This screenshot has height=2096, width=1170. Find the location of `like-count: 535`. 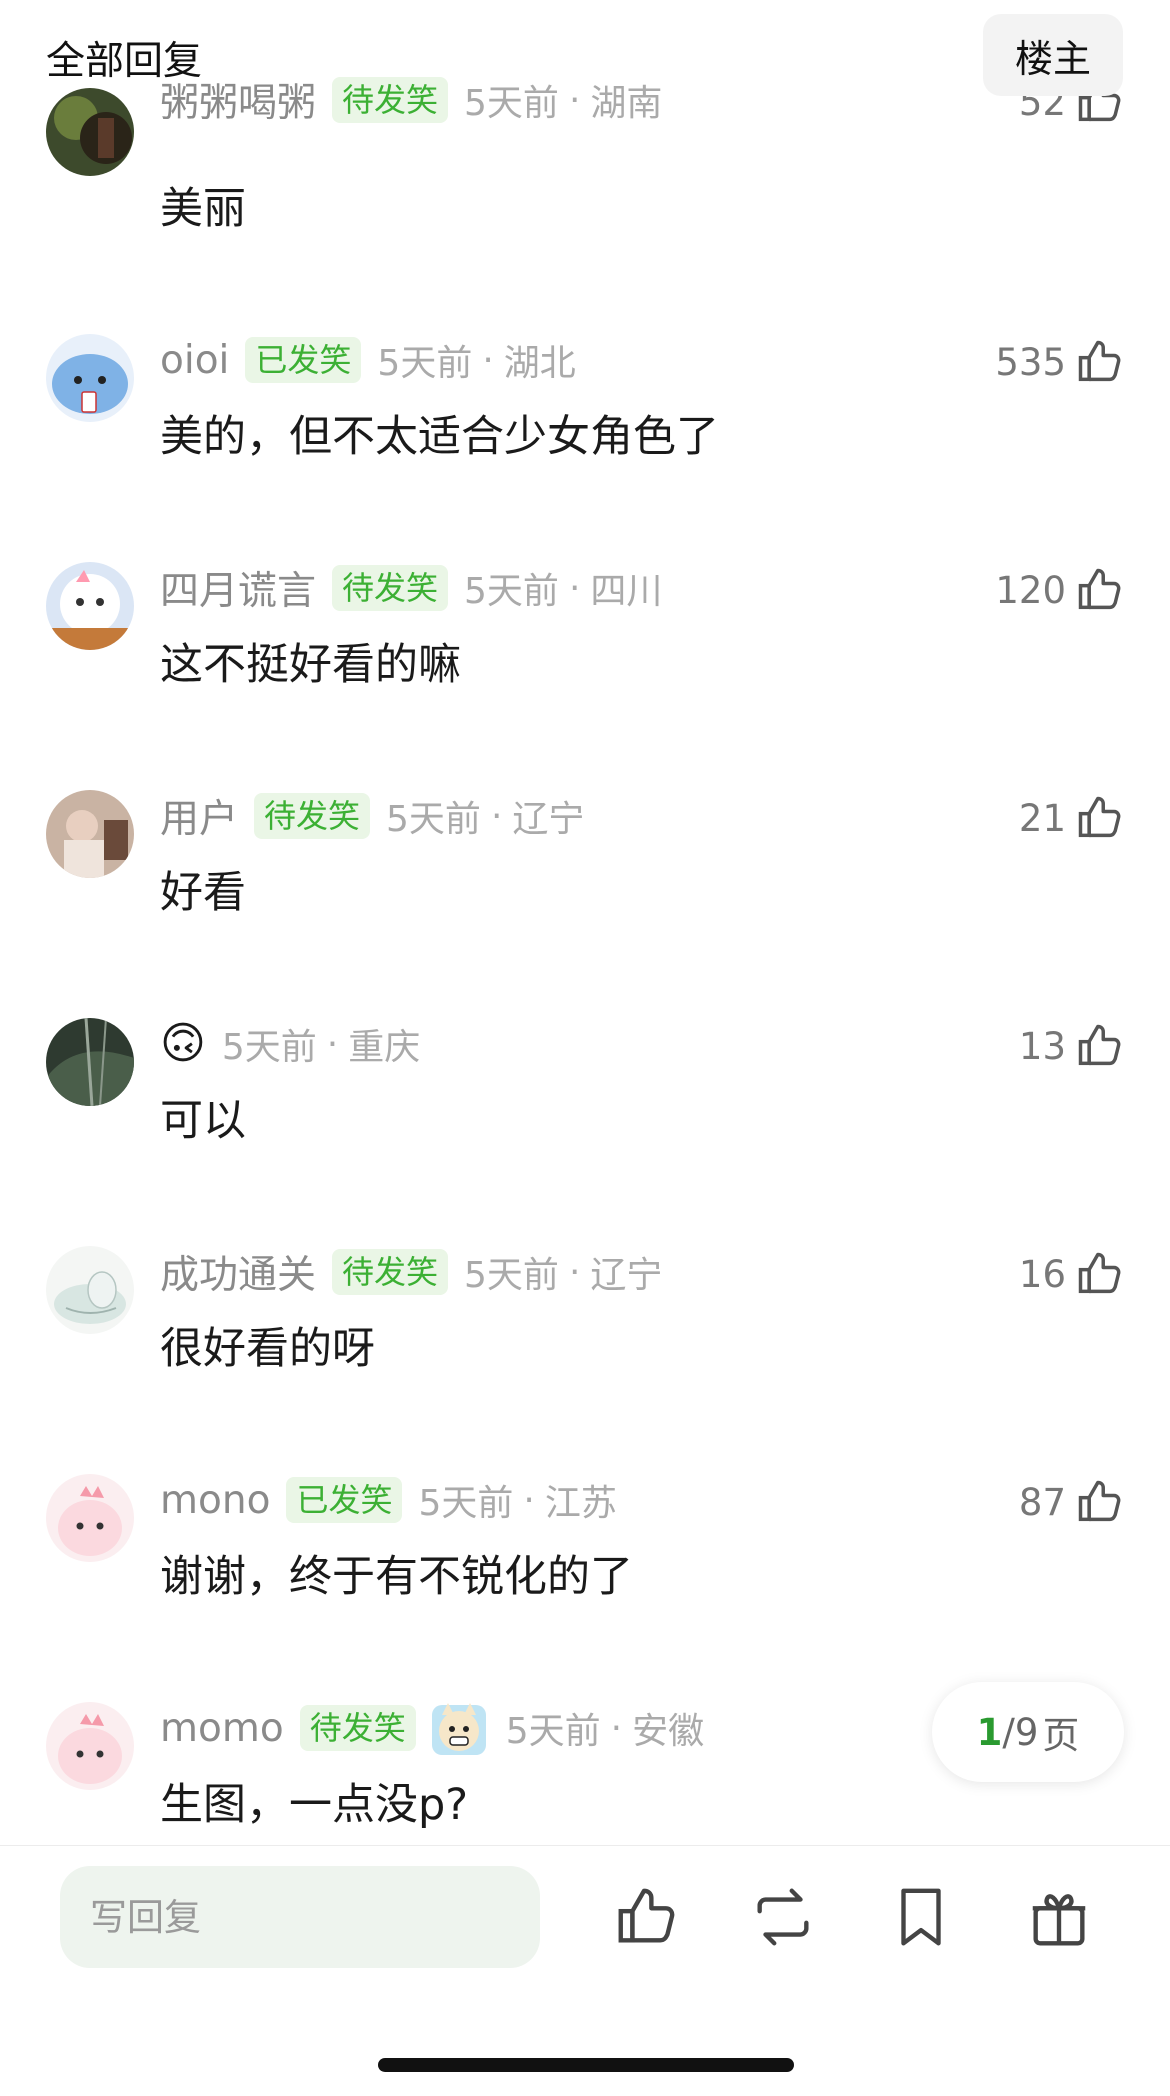

like-count: 535 is located at coordinates (1030, 362).